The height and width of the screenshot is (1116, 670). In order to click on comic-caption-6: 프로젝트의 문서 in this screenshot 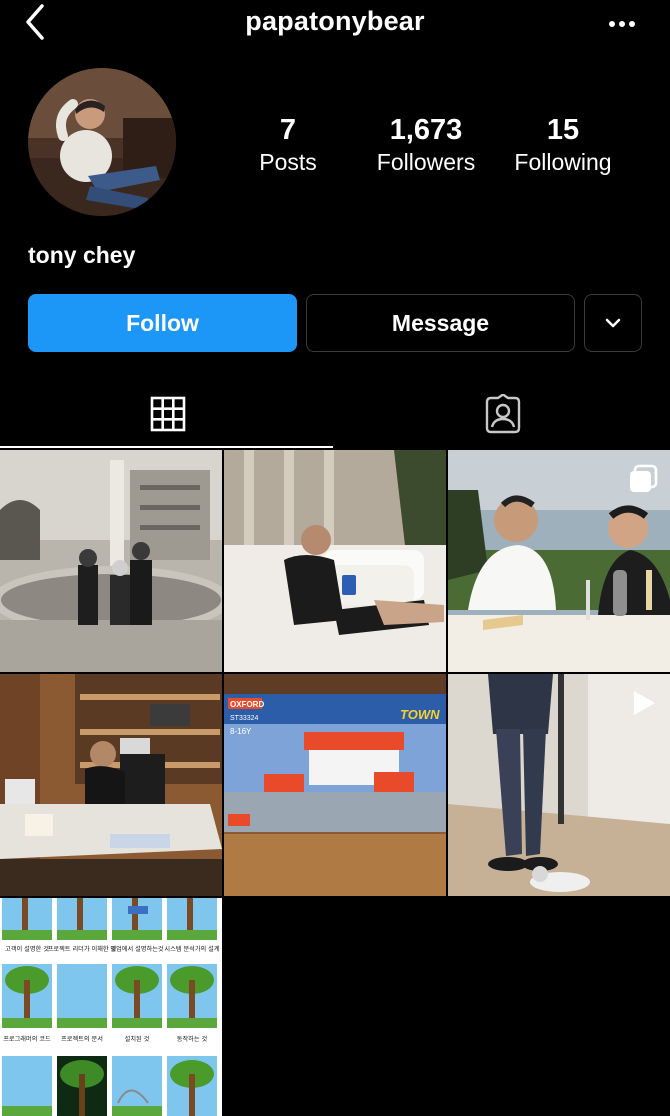, I will do `click(82, 1039)`.